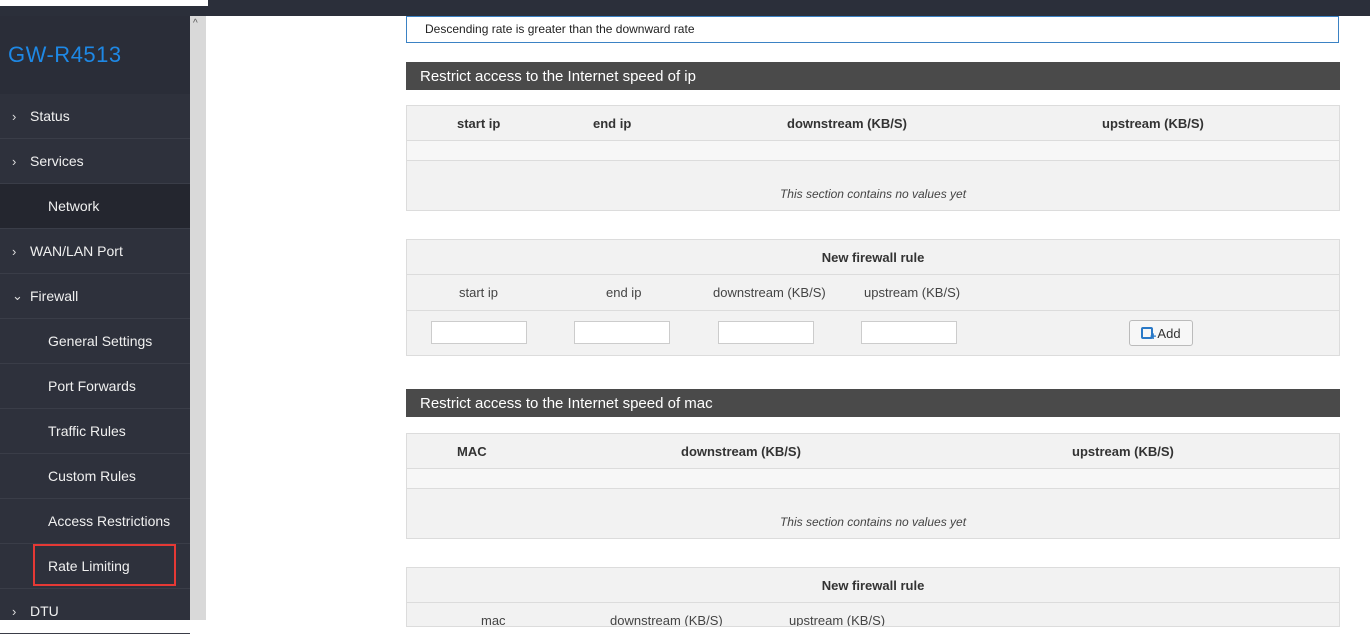 Image resolution: width=1370 pixels, height=634 pixels. I want to click on sidebar-item-traffic-rules: Traffic Rules, so click(95, 431).